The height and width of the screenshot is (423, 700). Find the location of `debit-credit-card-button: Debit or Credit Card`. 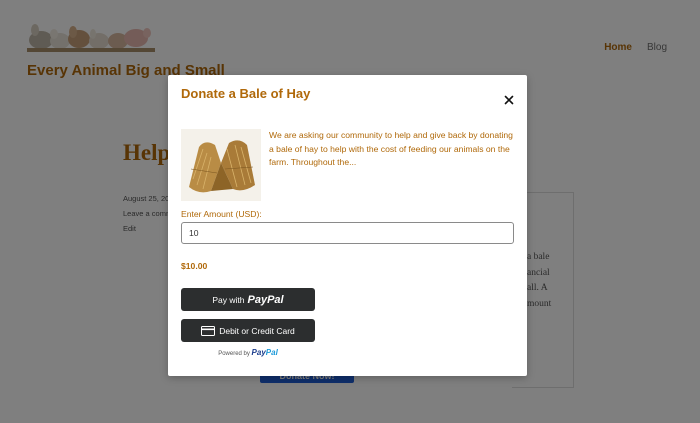

debit-credit-card-button: Debit or Credit Card is located at coordinates (248, 330).